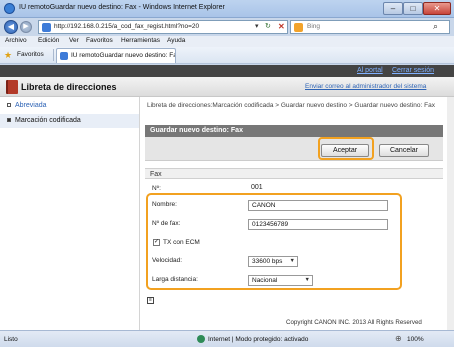 Image resolution: width=454 pixels, height=347 pixels. What do you see at coordinates (280, 280) in the screenshot?
I see `long-distance-select: Nacional ▼` at bounding box center [280, 280].